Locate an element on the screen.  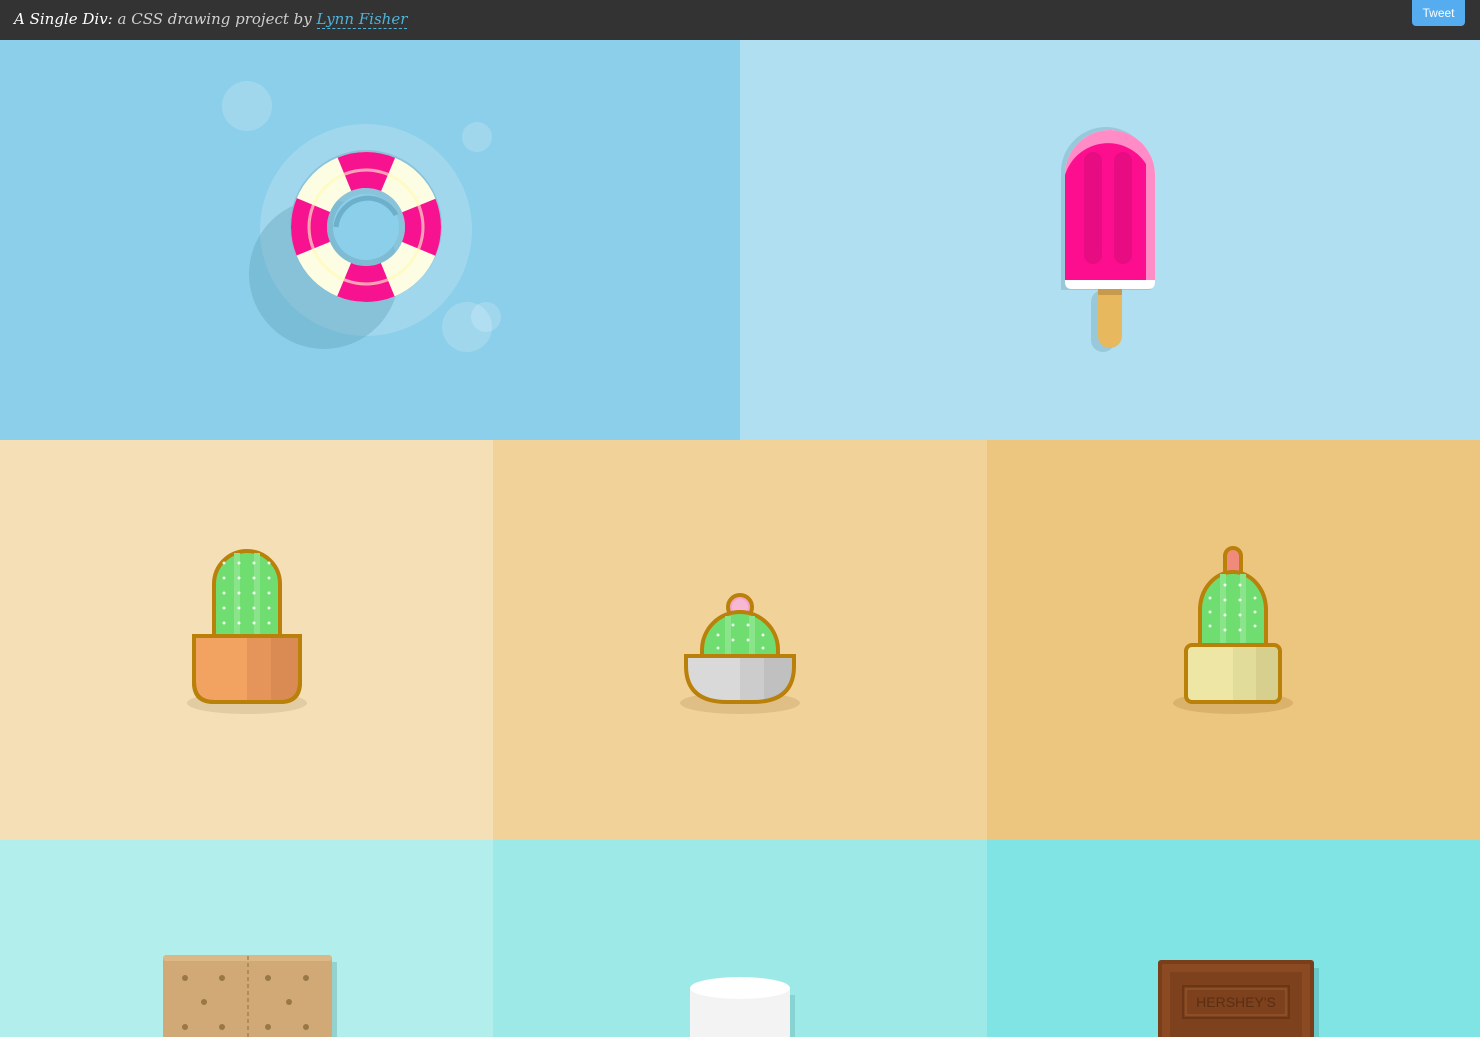
tile-cactus-yellow-pot is located at coordinates (1233, 640).